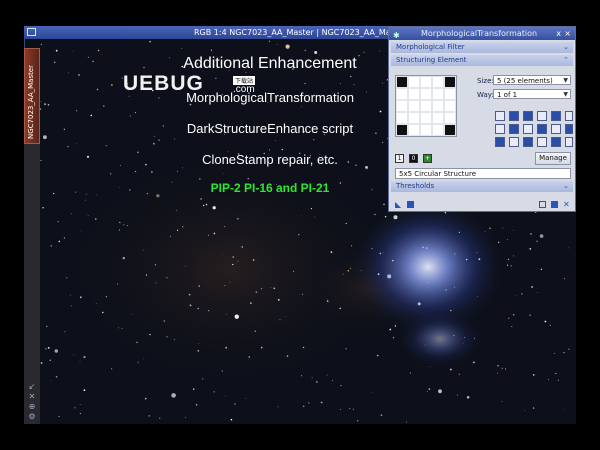 The height and width of the screenshot is (450, 600). I want to click on view-tab: NGC7023_AA_Master, so click(32, 96).